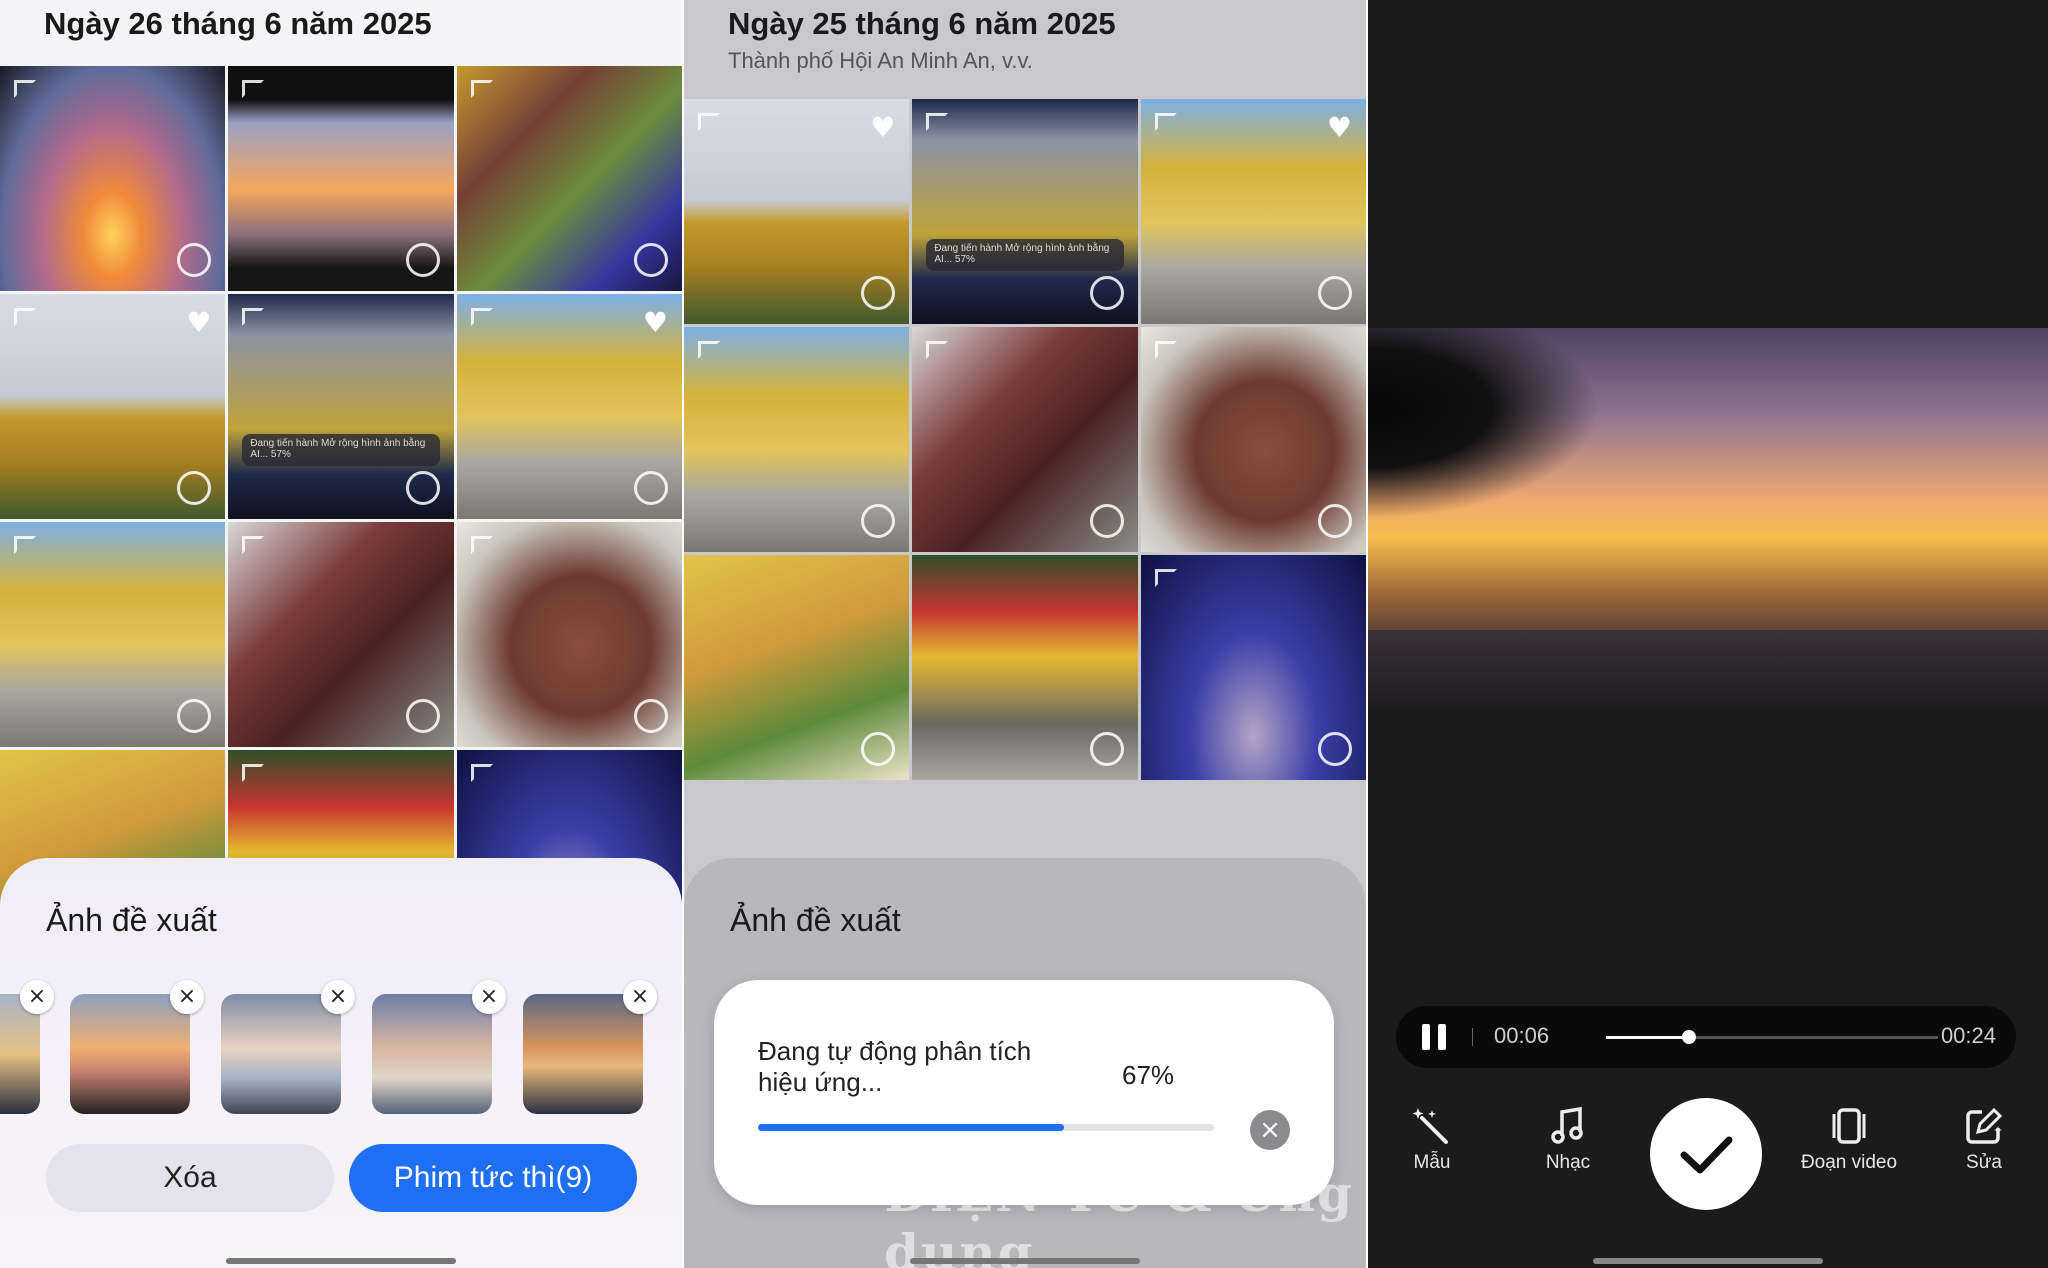  What do you see at coordinates (1984, 1162) in the screenshot?
I see `edit-label: Sửa` at bounding box center [1984, 1162].